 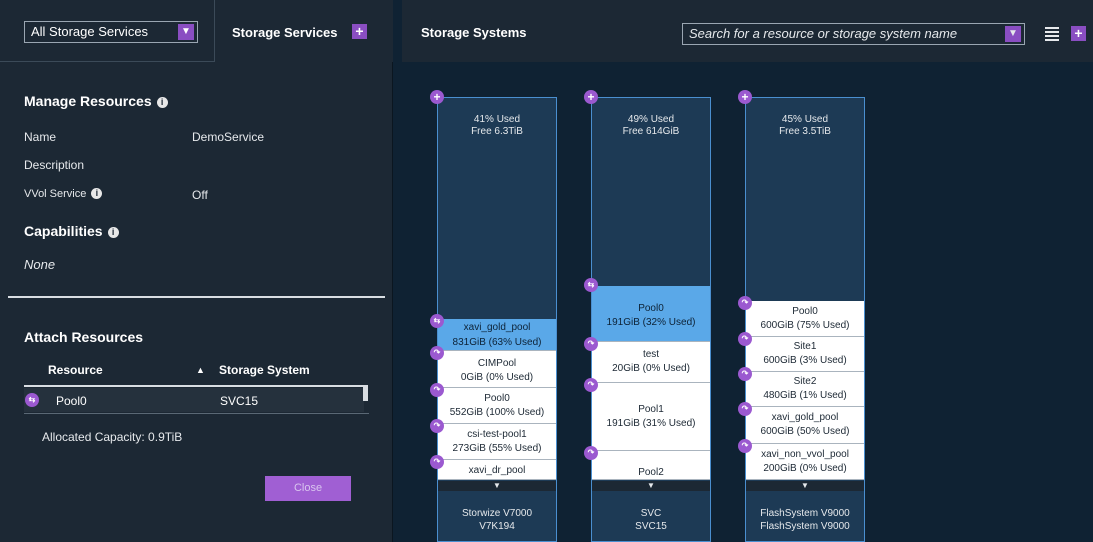 I want to click on capabilities-heading: Capabilities i, so click(x=71, y=231).